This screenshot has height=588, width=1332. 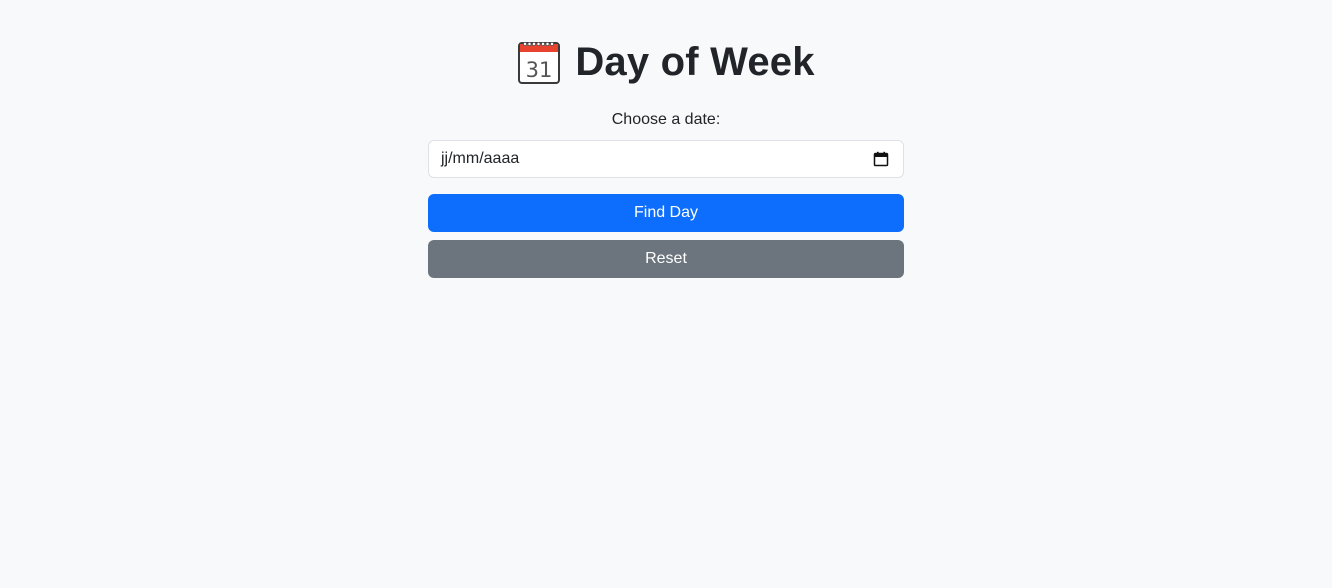 I want to click on header: 31 Day of Week, so click(x=666, y=62).